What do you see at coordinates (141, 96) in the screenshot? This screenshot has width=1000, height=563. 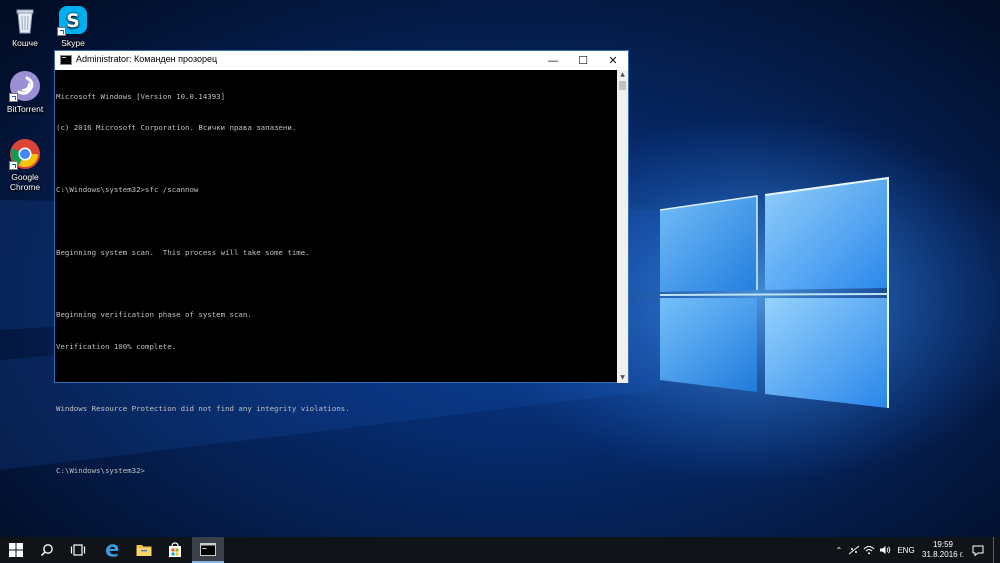 I see `console-line: Microsoft Windows [Version 10.0.14393]` at bounding box center [141, 96].